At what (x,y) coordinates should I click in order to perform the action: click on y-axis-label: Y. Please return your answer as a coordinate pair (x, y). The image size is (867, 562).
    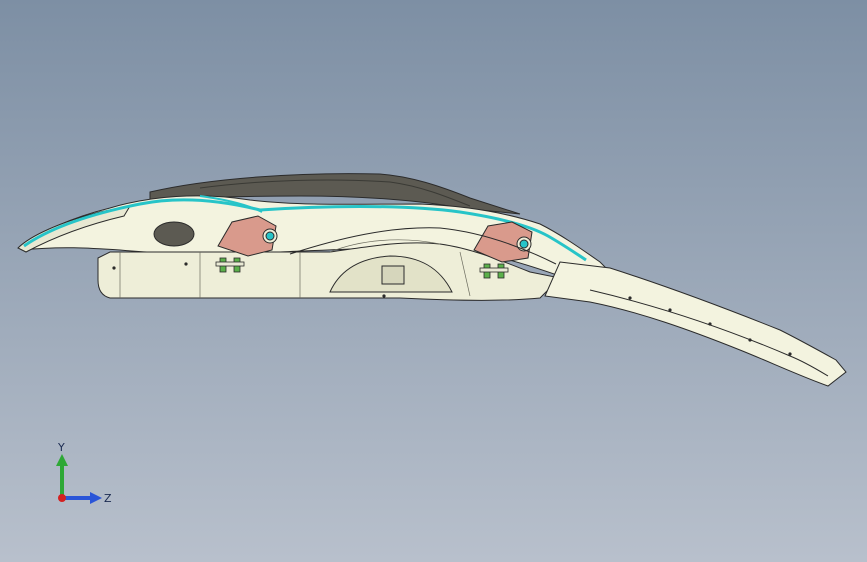
    Looking at the image, I should click on (61, 447).